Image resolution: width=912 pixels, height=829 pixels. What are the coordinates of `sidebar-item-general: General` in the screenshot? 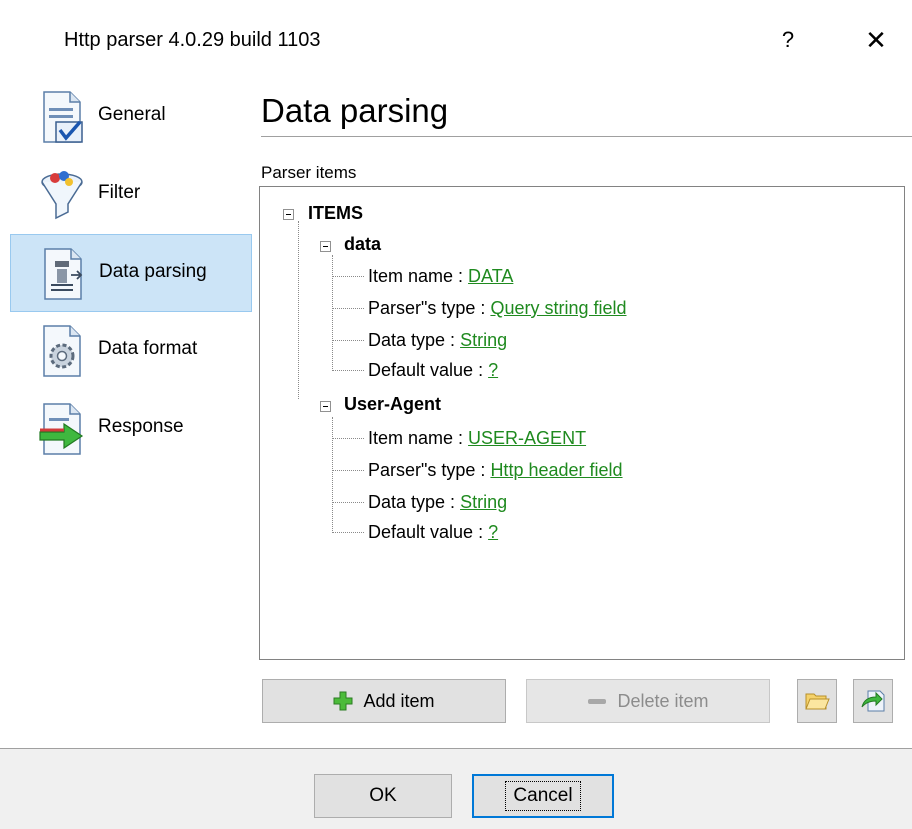 It's located at (131, 117).